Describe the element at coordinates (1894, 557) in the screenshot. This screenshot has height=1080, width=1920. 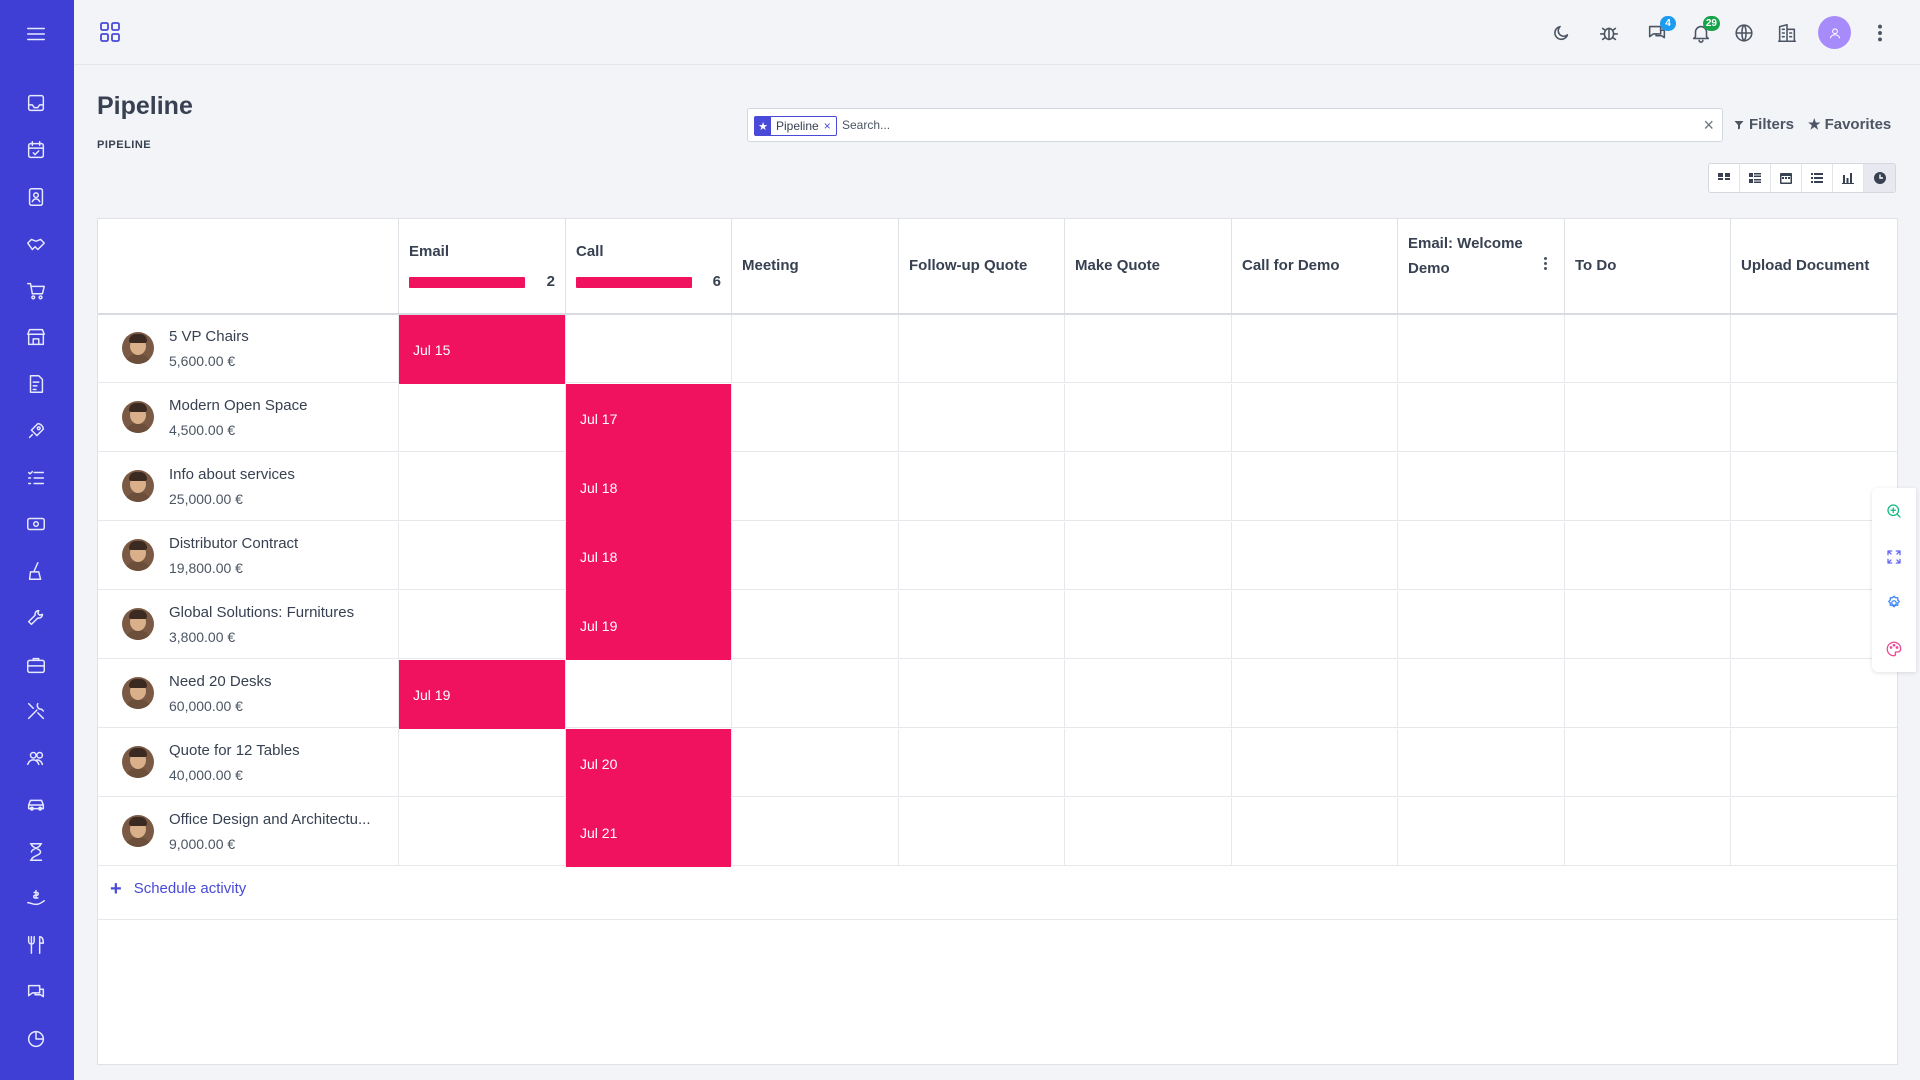
I see `fullscreen-icon` at that location.